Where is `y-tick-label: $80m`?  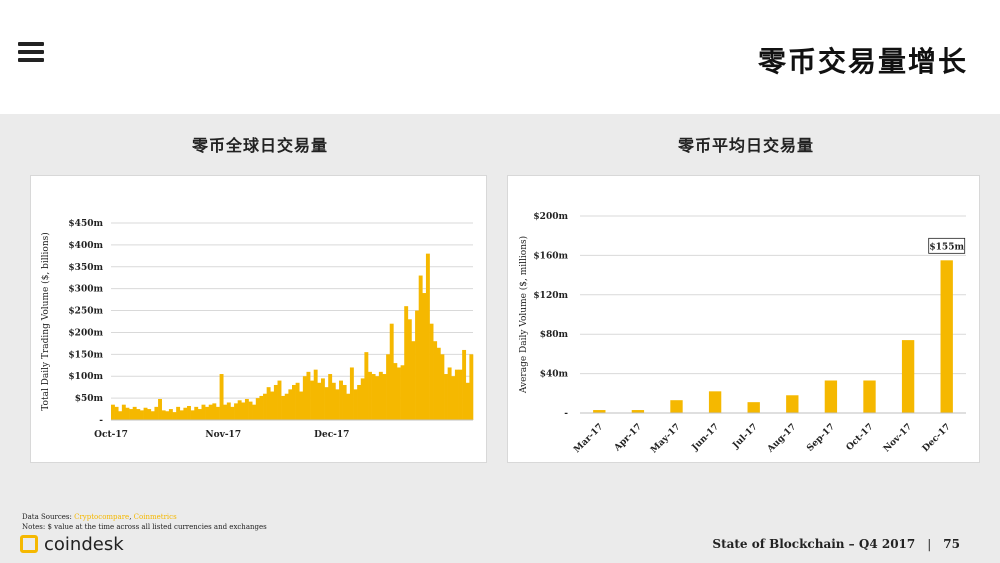
y-tick-label: $80m is located at coordinates (554, 335).